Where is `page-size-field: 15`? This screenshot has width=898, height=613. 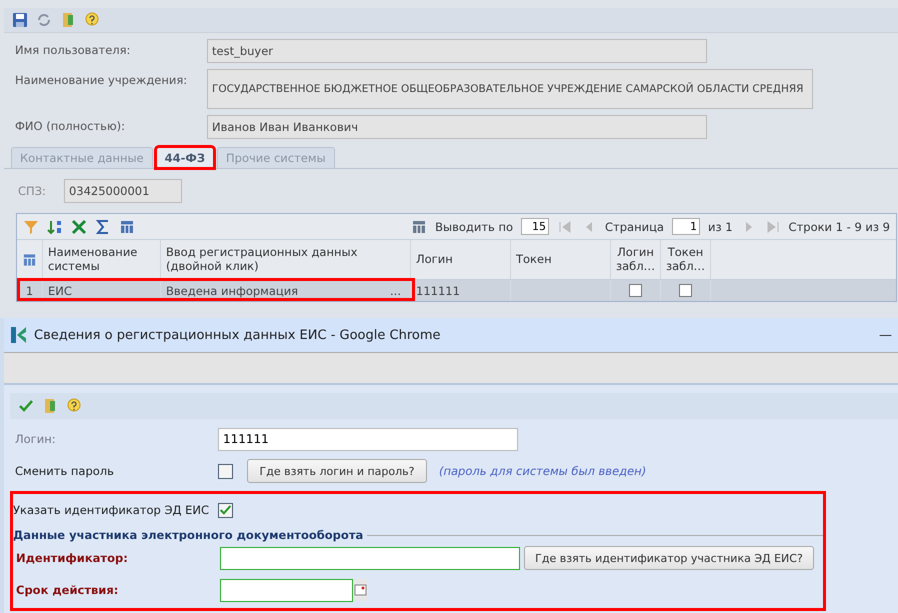 page-size-field: 15 is located at coordinates (535, 226).